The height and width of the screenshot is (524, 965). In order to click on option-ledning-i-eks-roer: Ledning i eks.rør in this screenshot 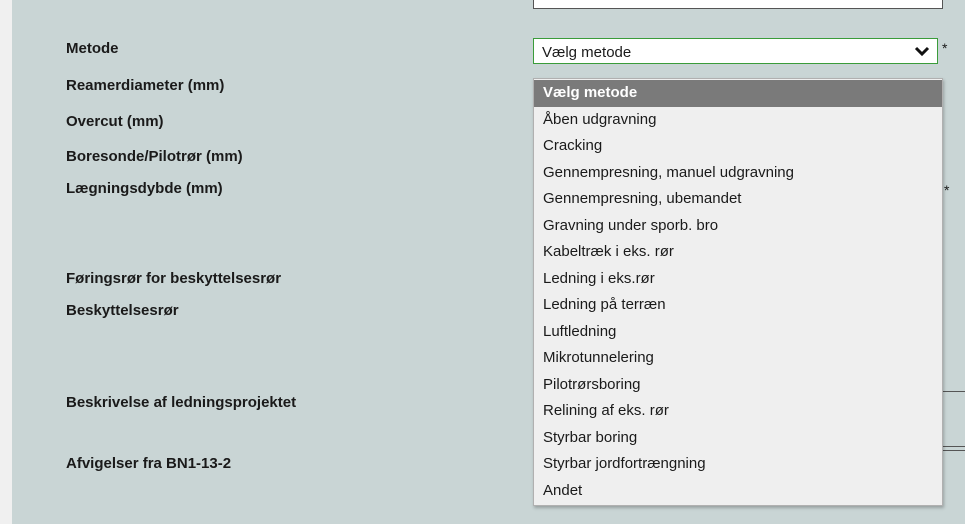, I will do `click(738, 279)`.